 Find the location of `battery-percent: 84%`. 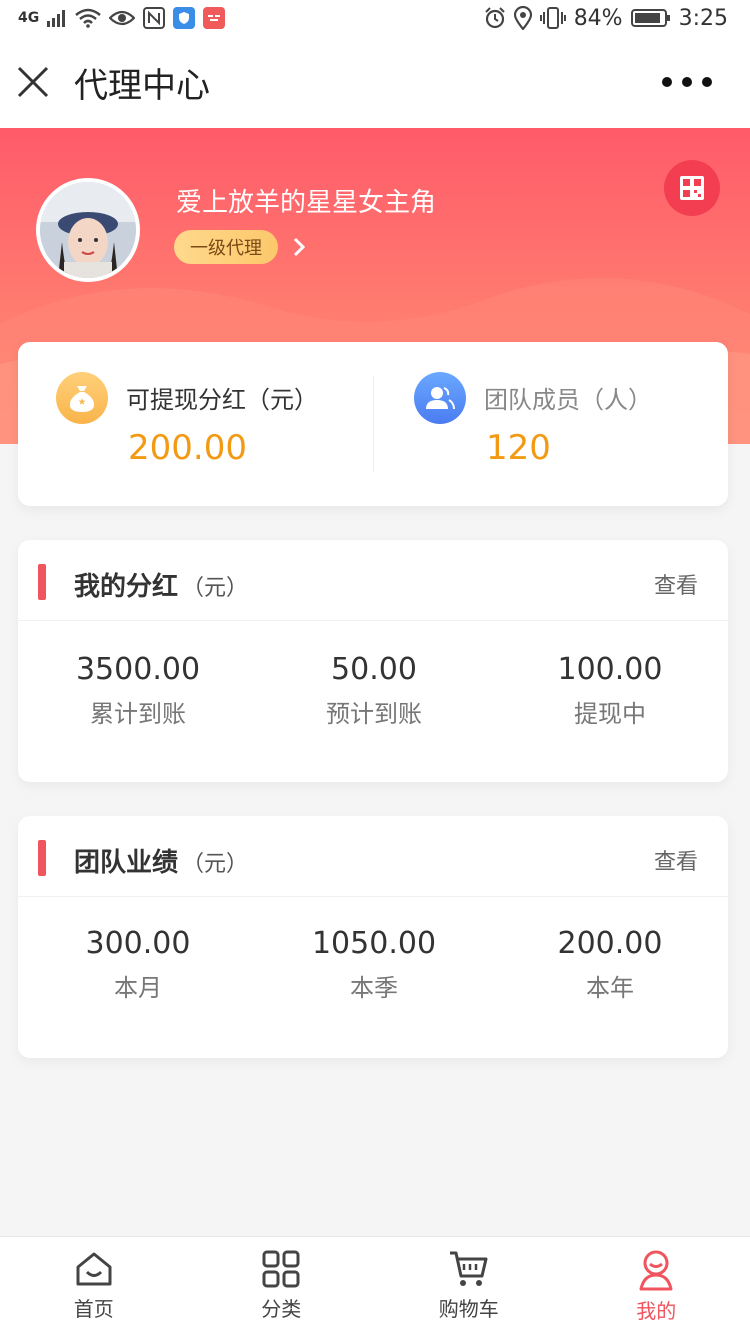

battery-percent: 84% is located at coordinates (598, 18).